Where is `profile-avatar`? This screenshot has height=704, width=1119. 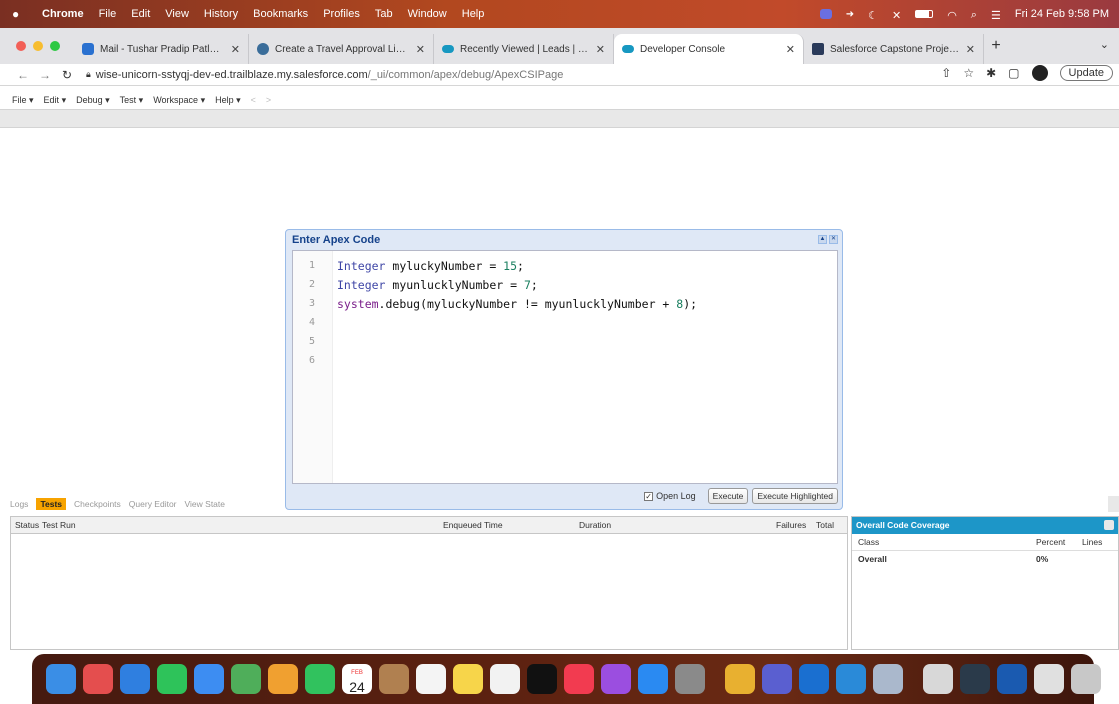 profile-avatar is located at coordinates (1039, 73).